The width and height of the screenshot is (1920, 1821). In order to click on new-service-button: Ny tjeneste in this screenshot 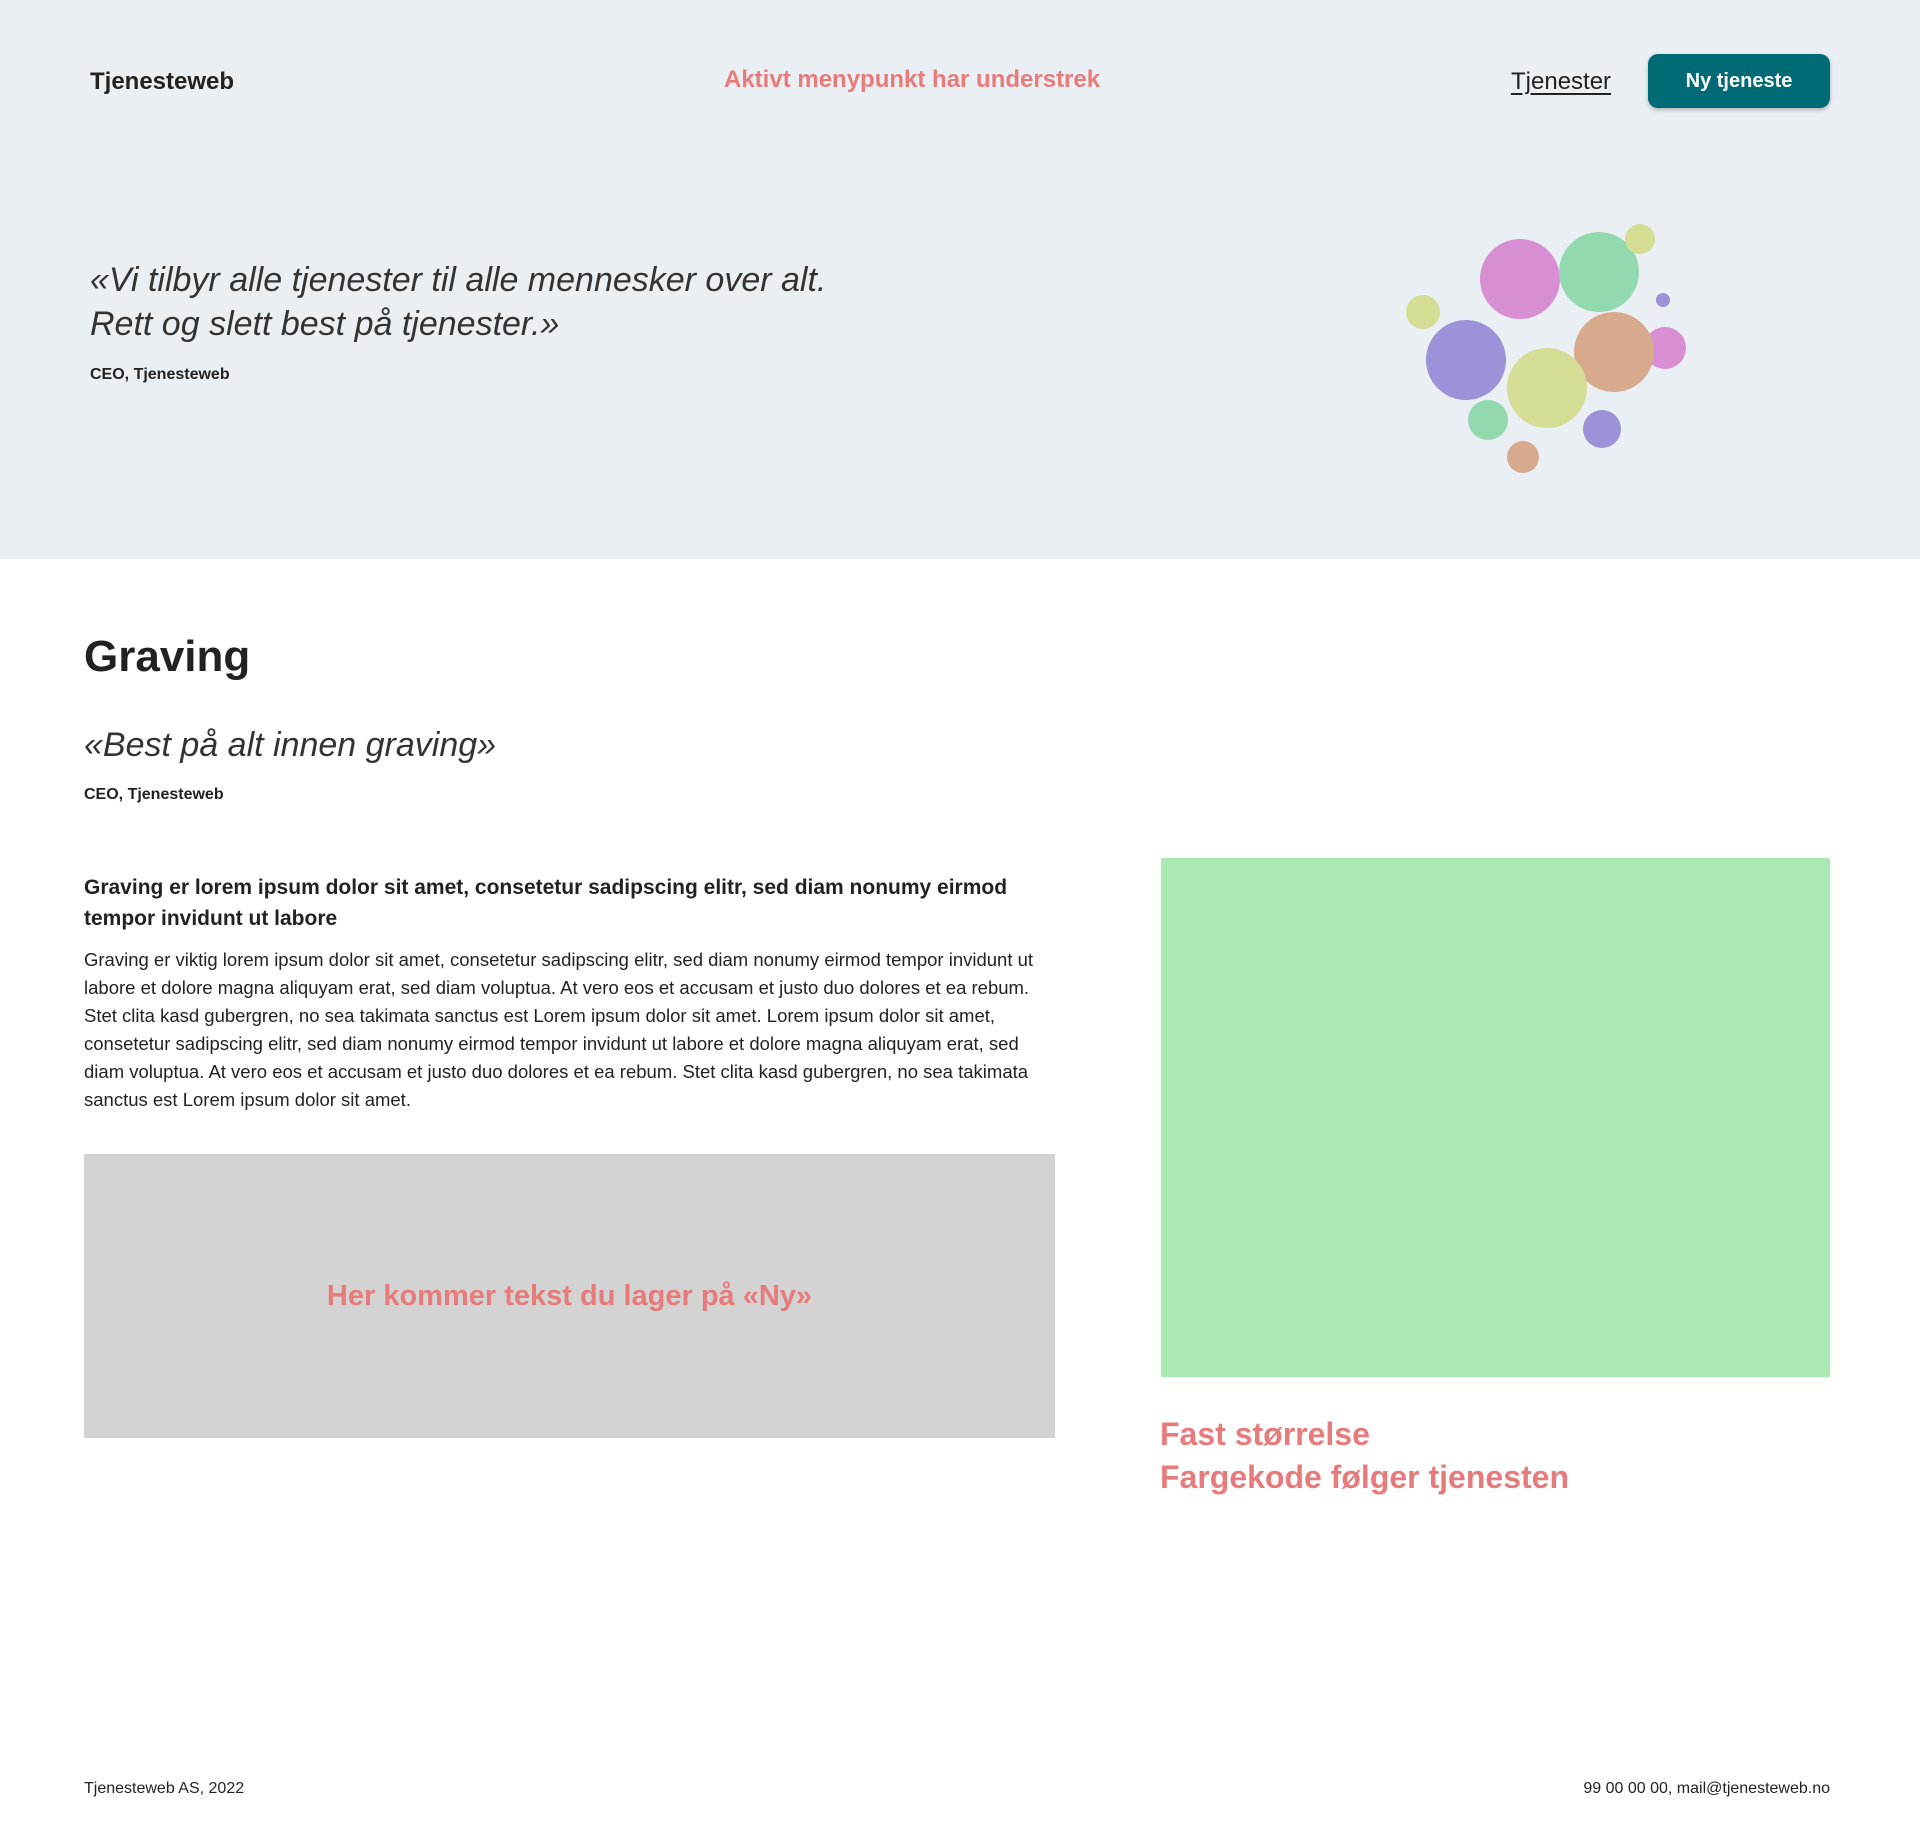, I will do `click(1739, 81)`.